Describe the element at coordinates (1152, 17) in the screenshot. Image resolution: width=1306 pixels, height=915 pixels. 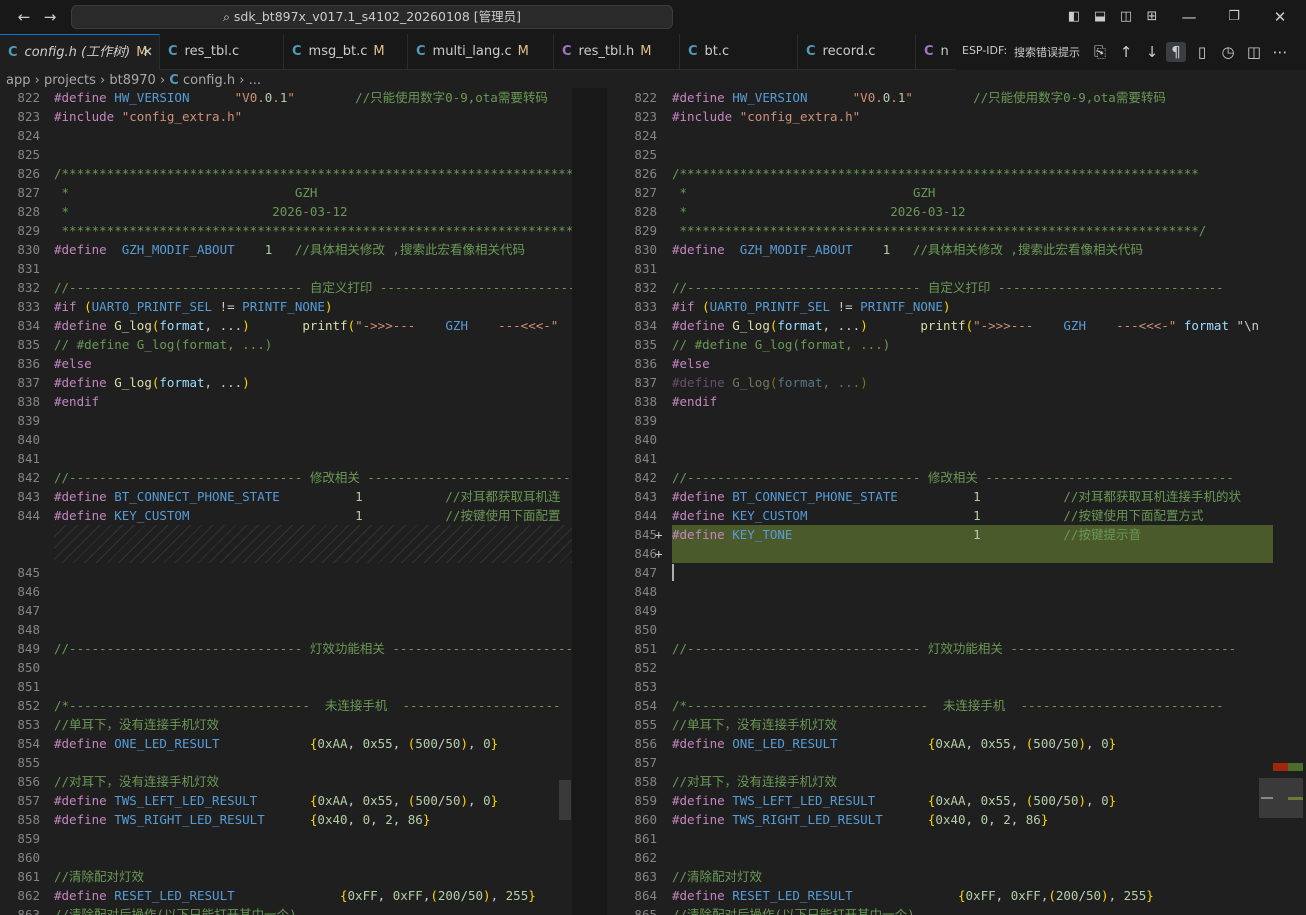
I see `customize-layout-icon: ⊞` at that location.